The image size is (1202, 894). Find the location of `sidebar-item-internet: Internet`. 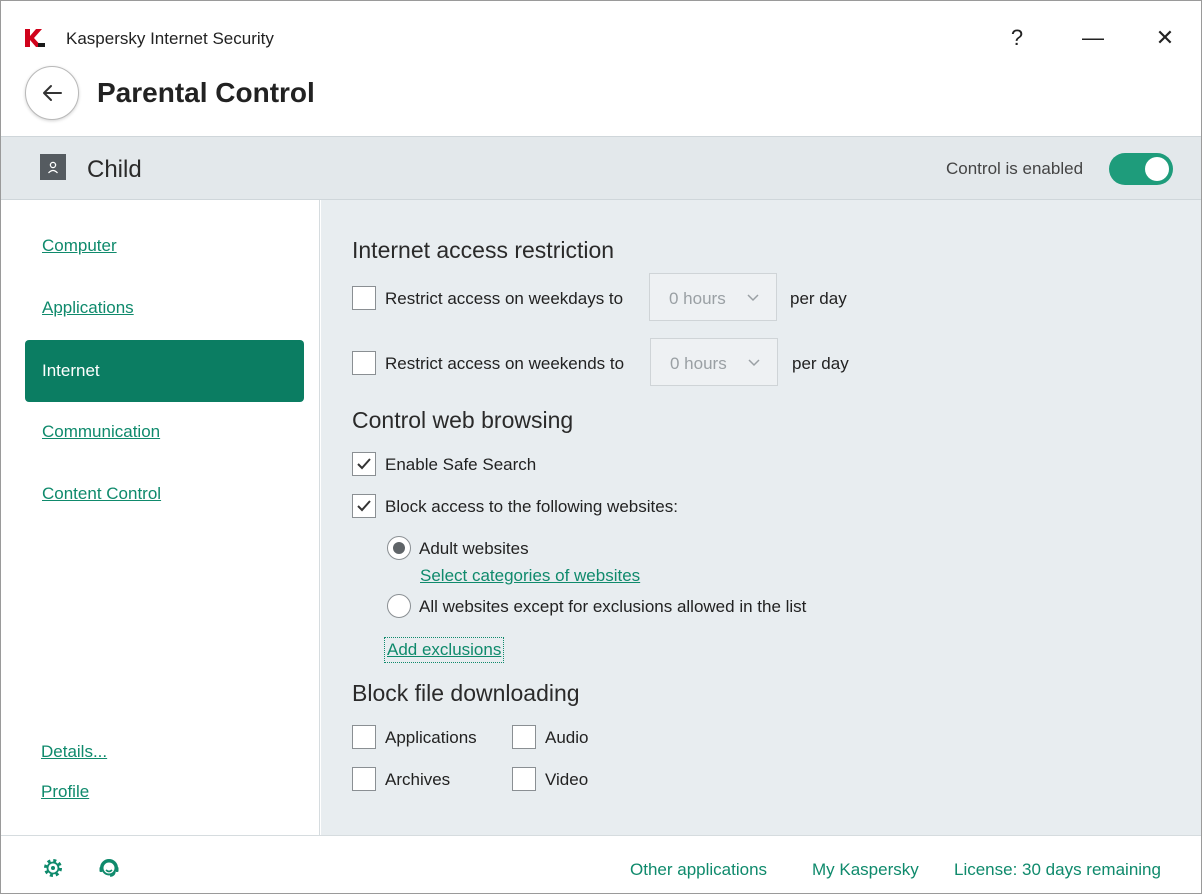

sidebar-item-internet: Internet is located at coordinates (164, 371).